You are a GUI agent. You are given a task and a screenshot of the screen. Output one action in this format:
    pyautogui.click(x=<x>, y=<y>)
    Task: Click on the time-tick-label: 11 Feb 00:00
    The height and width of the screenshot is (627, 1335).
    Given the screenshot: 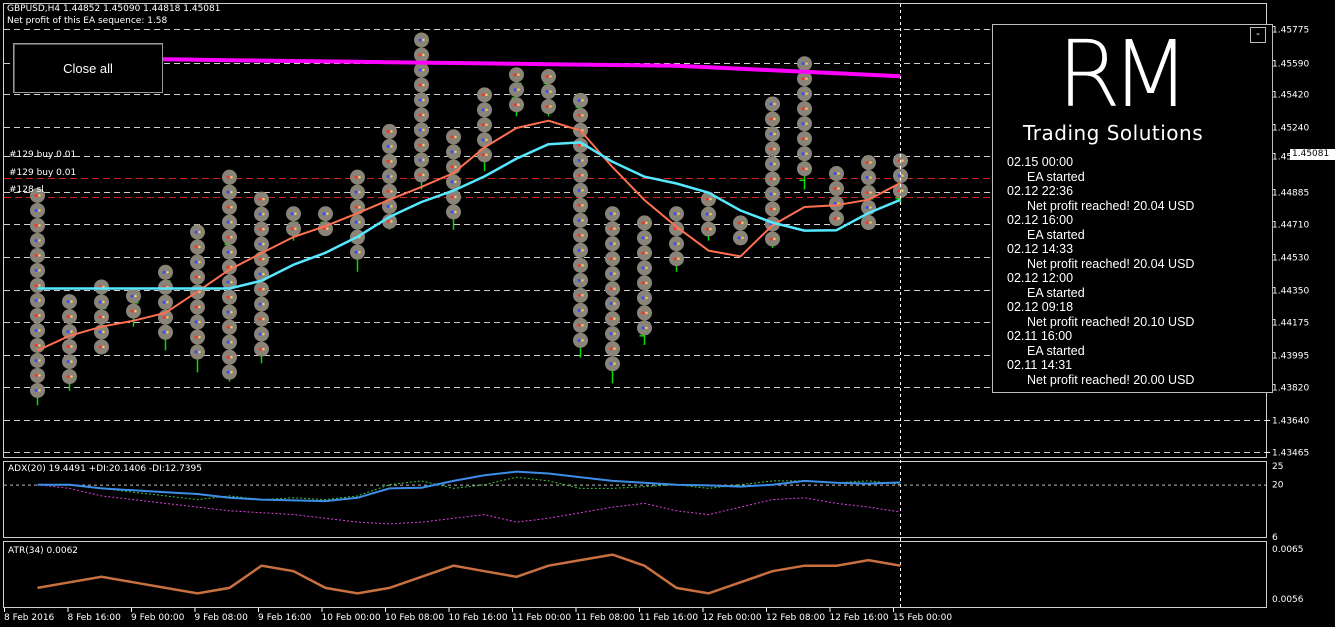 What is the action you would take?
    pyautogui.click(x=541, y=618)
    